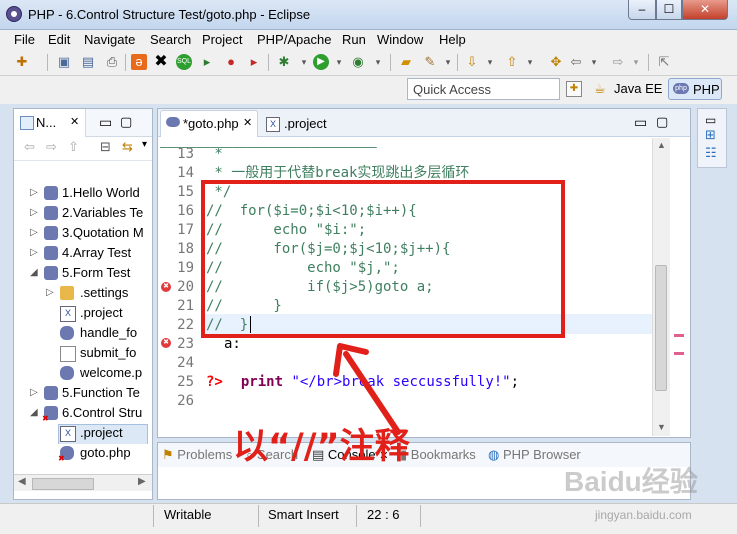 This screenshot has width=737, height=534. What do you see at coordinates (438, 456) in the screenshot?
I see `tab-bookmarks: ▮ Bookmarks` at bounding box center [438, 456].